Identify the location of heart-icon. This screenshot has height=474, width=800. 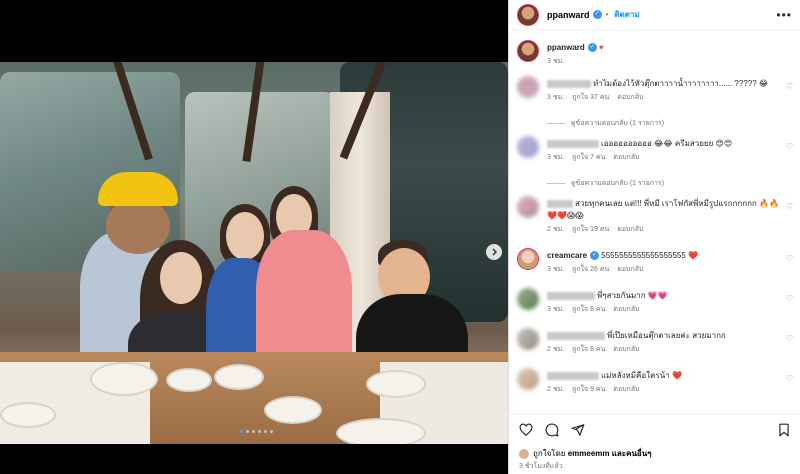
(526, 430).